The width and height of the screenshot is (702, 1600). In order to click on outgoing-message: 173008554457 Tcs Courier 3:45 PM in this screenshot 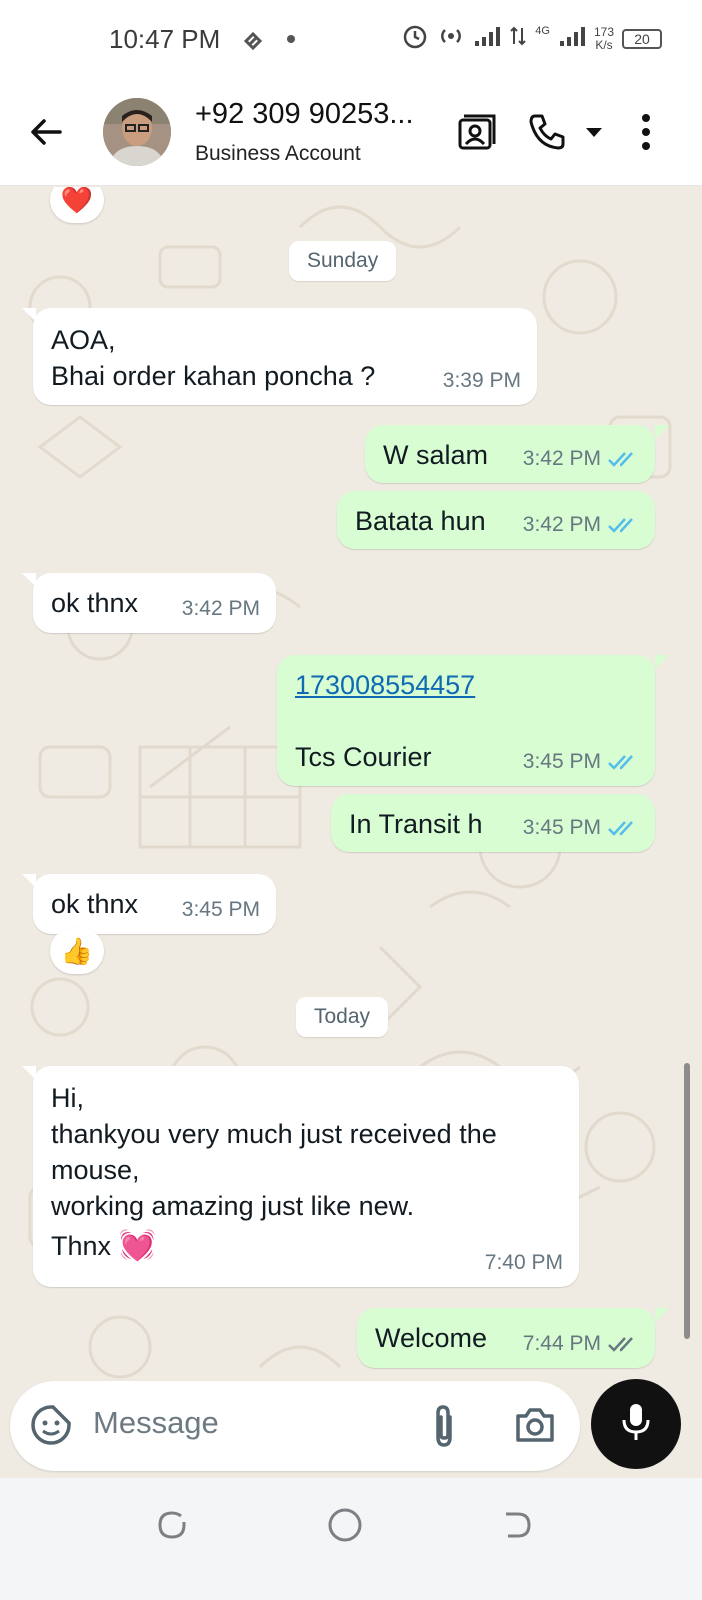, I will do `click(466, 720)`.